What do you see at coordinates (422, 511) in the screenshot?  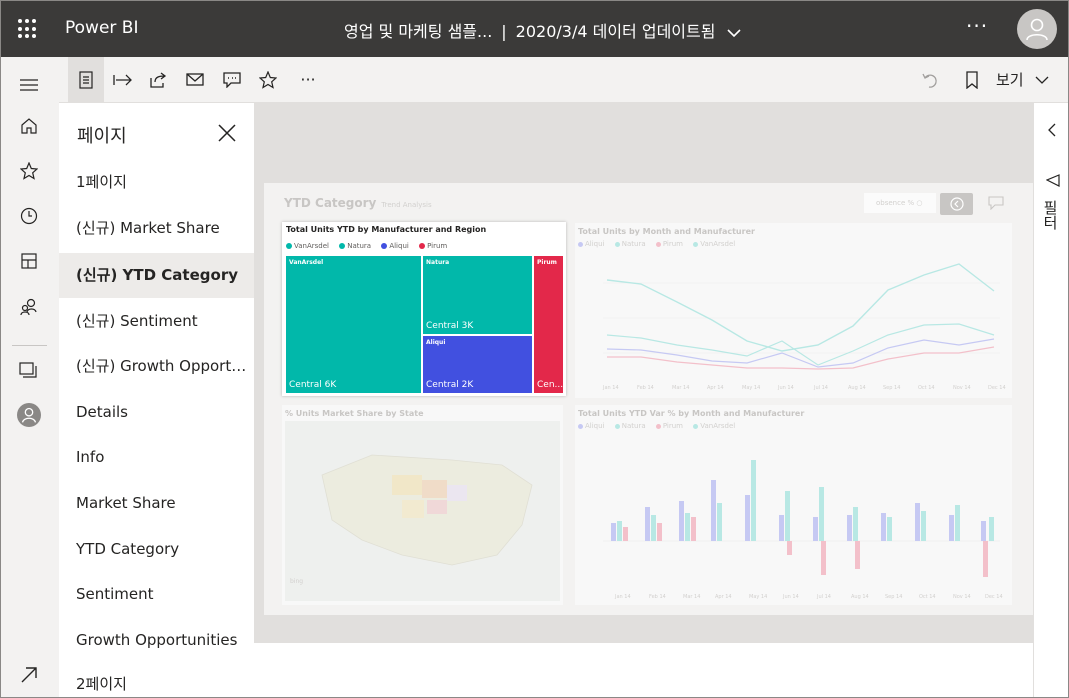 I see `map-plot: bing` at bounding box center [422, 511].